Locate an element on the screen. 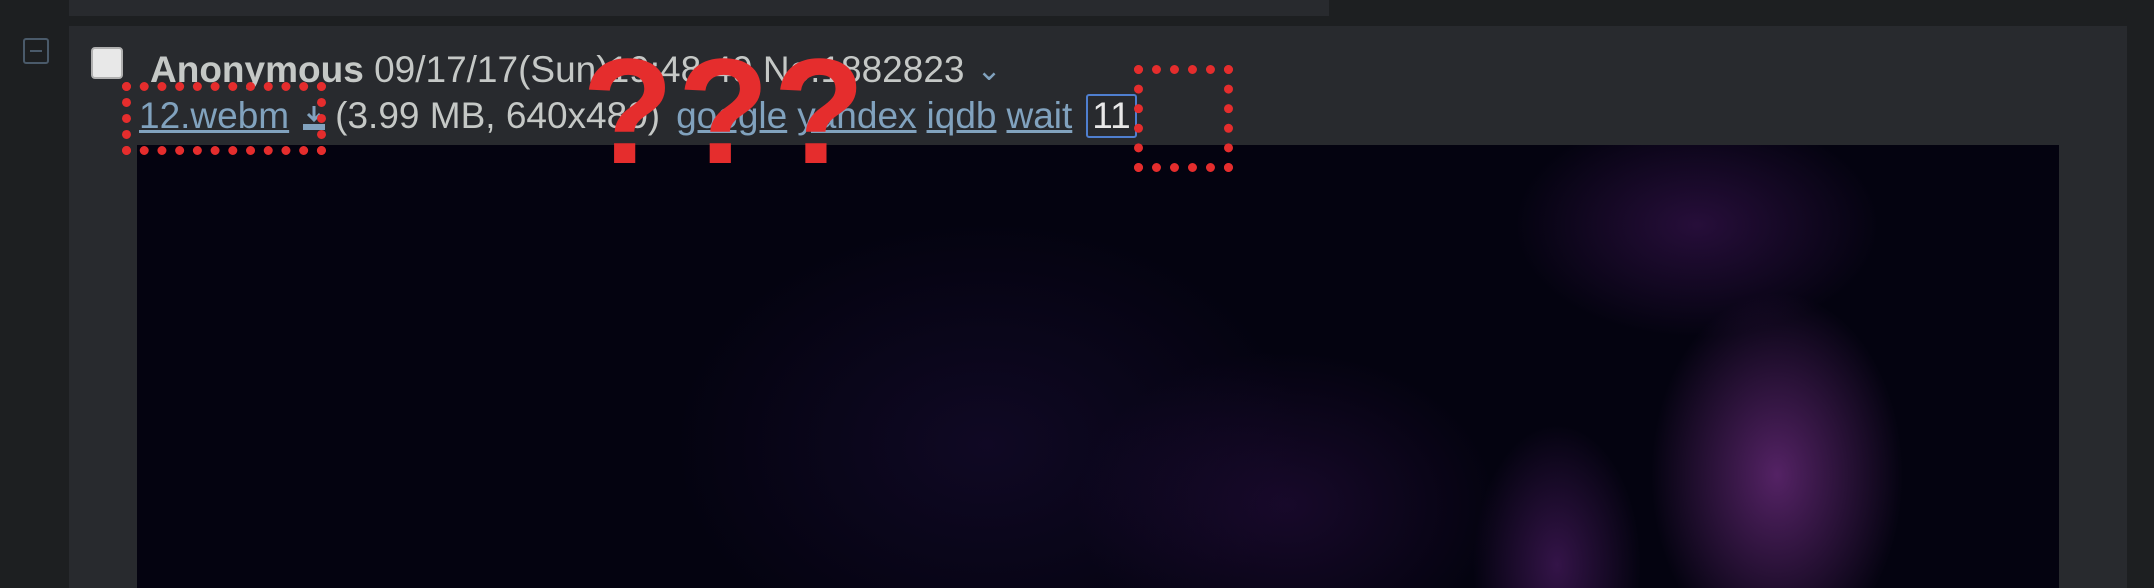 This screenshot has height=588, width=2154. chevron-down-icon: ⌄ is located at coordinates (989, 71).